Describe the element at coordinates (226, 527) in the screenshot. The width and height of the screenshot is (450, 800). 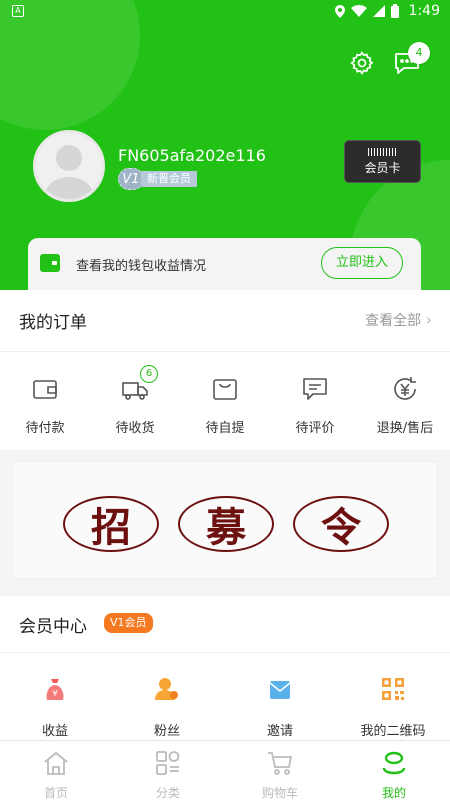
I see `banner-seal-char: 募` at that location.